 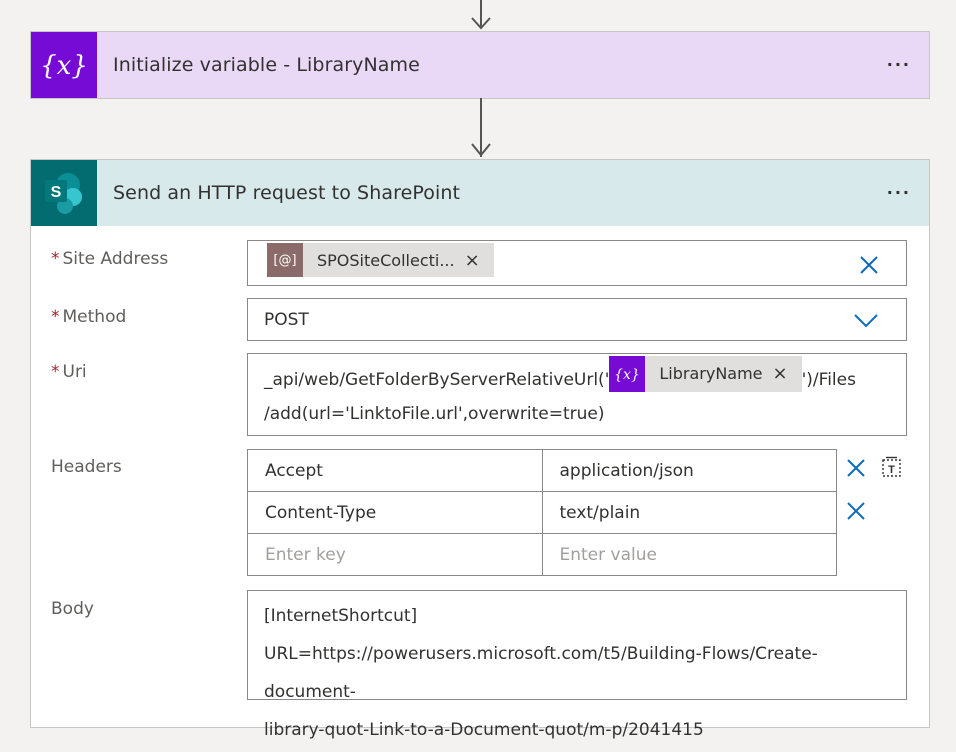 I want to click on library-name-token: {x} LibraryName ×, so click(x=705, y=374).